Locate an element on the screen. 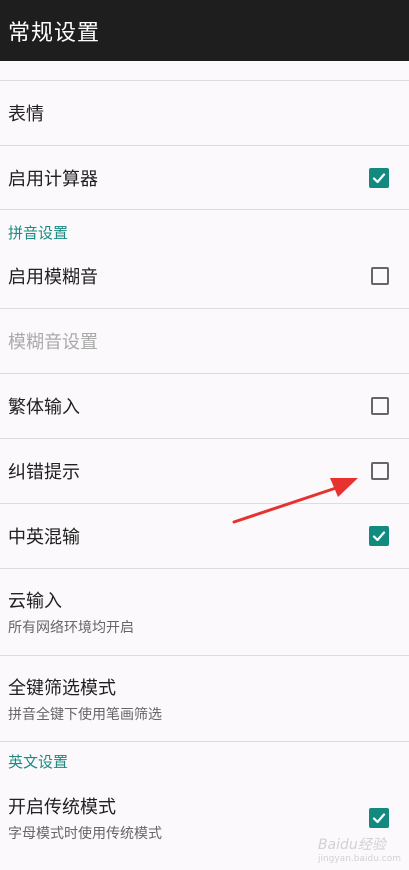 The image size is (409, 870). row-calculator-title: 启用计算器 is located at coordinates (53, 179).